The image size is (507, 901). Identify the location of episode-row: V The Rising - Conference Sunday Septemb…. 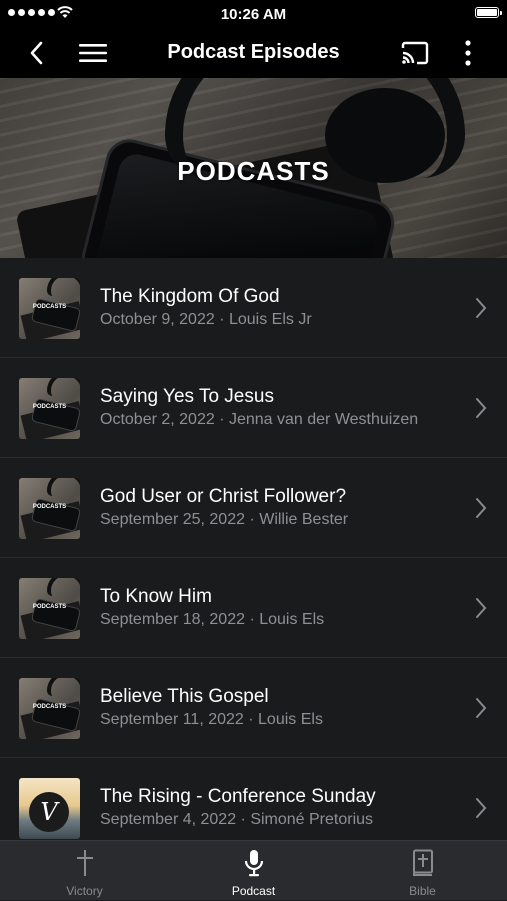
(253, 799).